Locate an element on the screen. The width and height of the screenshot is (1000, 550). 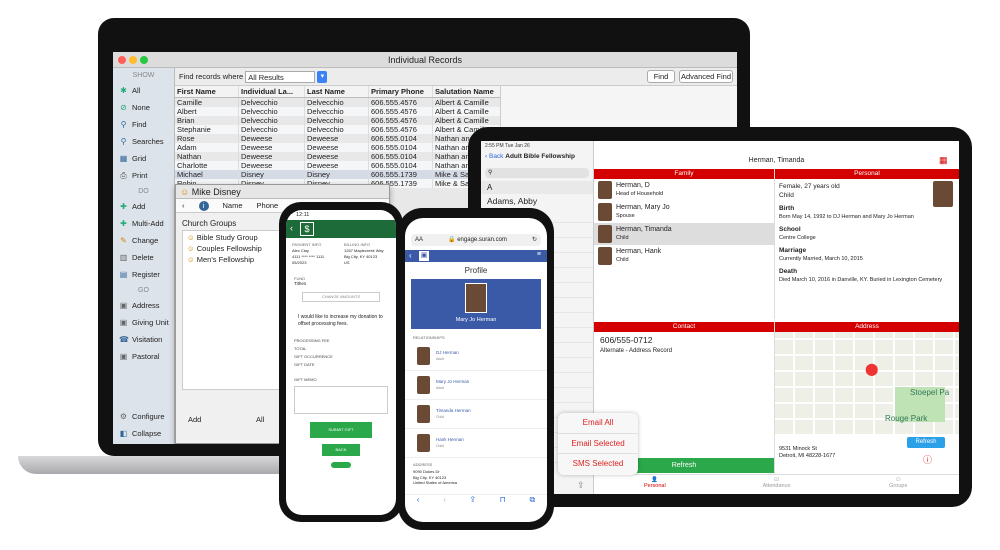
sidebar-item-collapse: ◧ Collapse is located at coordinates (144, 433).